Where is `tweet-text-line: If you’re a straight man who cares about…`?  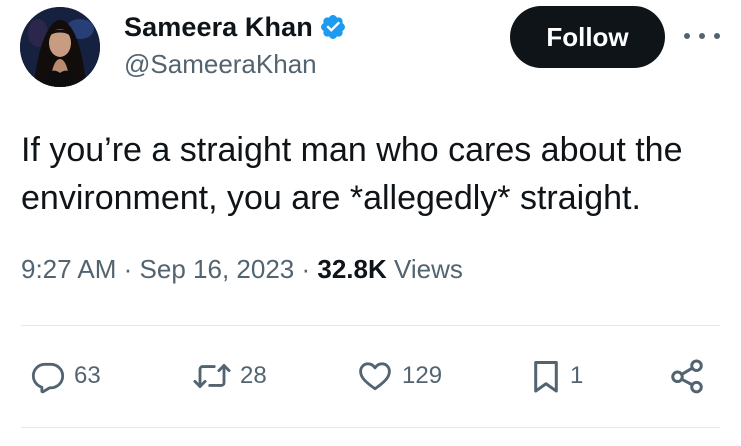 tweet-text-line: If you’re a straight man who cares about… is located at coordinates (352, 150).